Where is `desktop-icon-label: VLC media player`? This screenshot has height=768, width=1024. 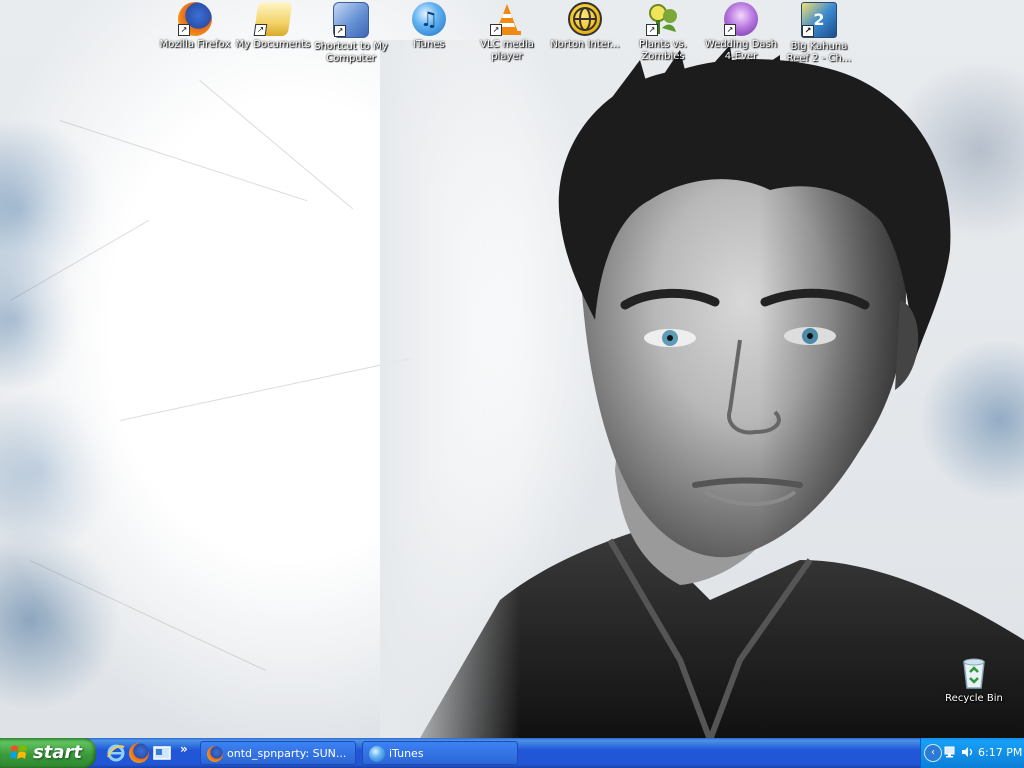 desktop-icon-label: VLC media player is located at coordinates (507, 50).